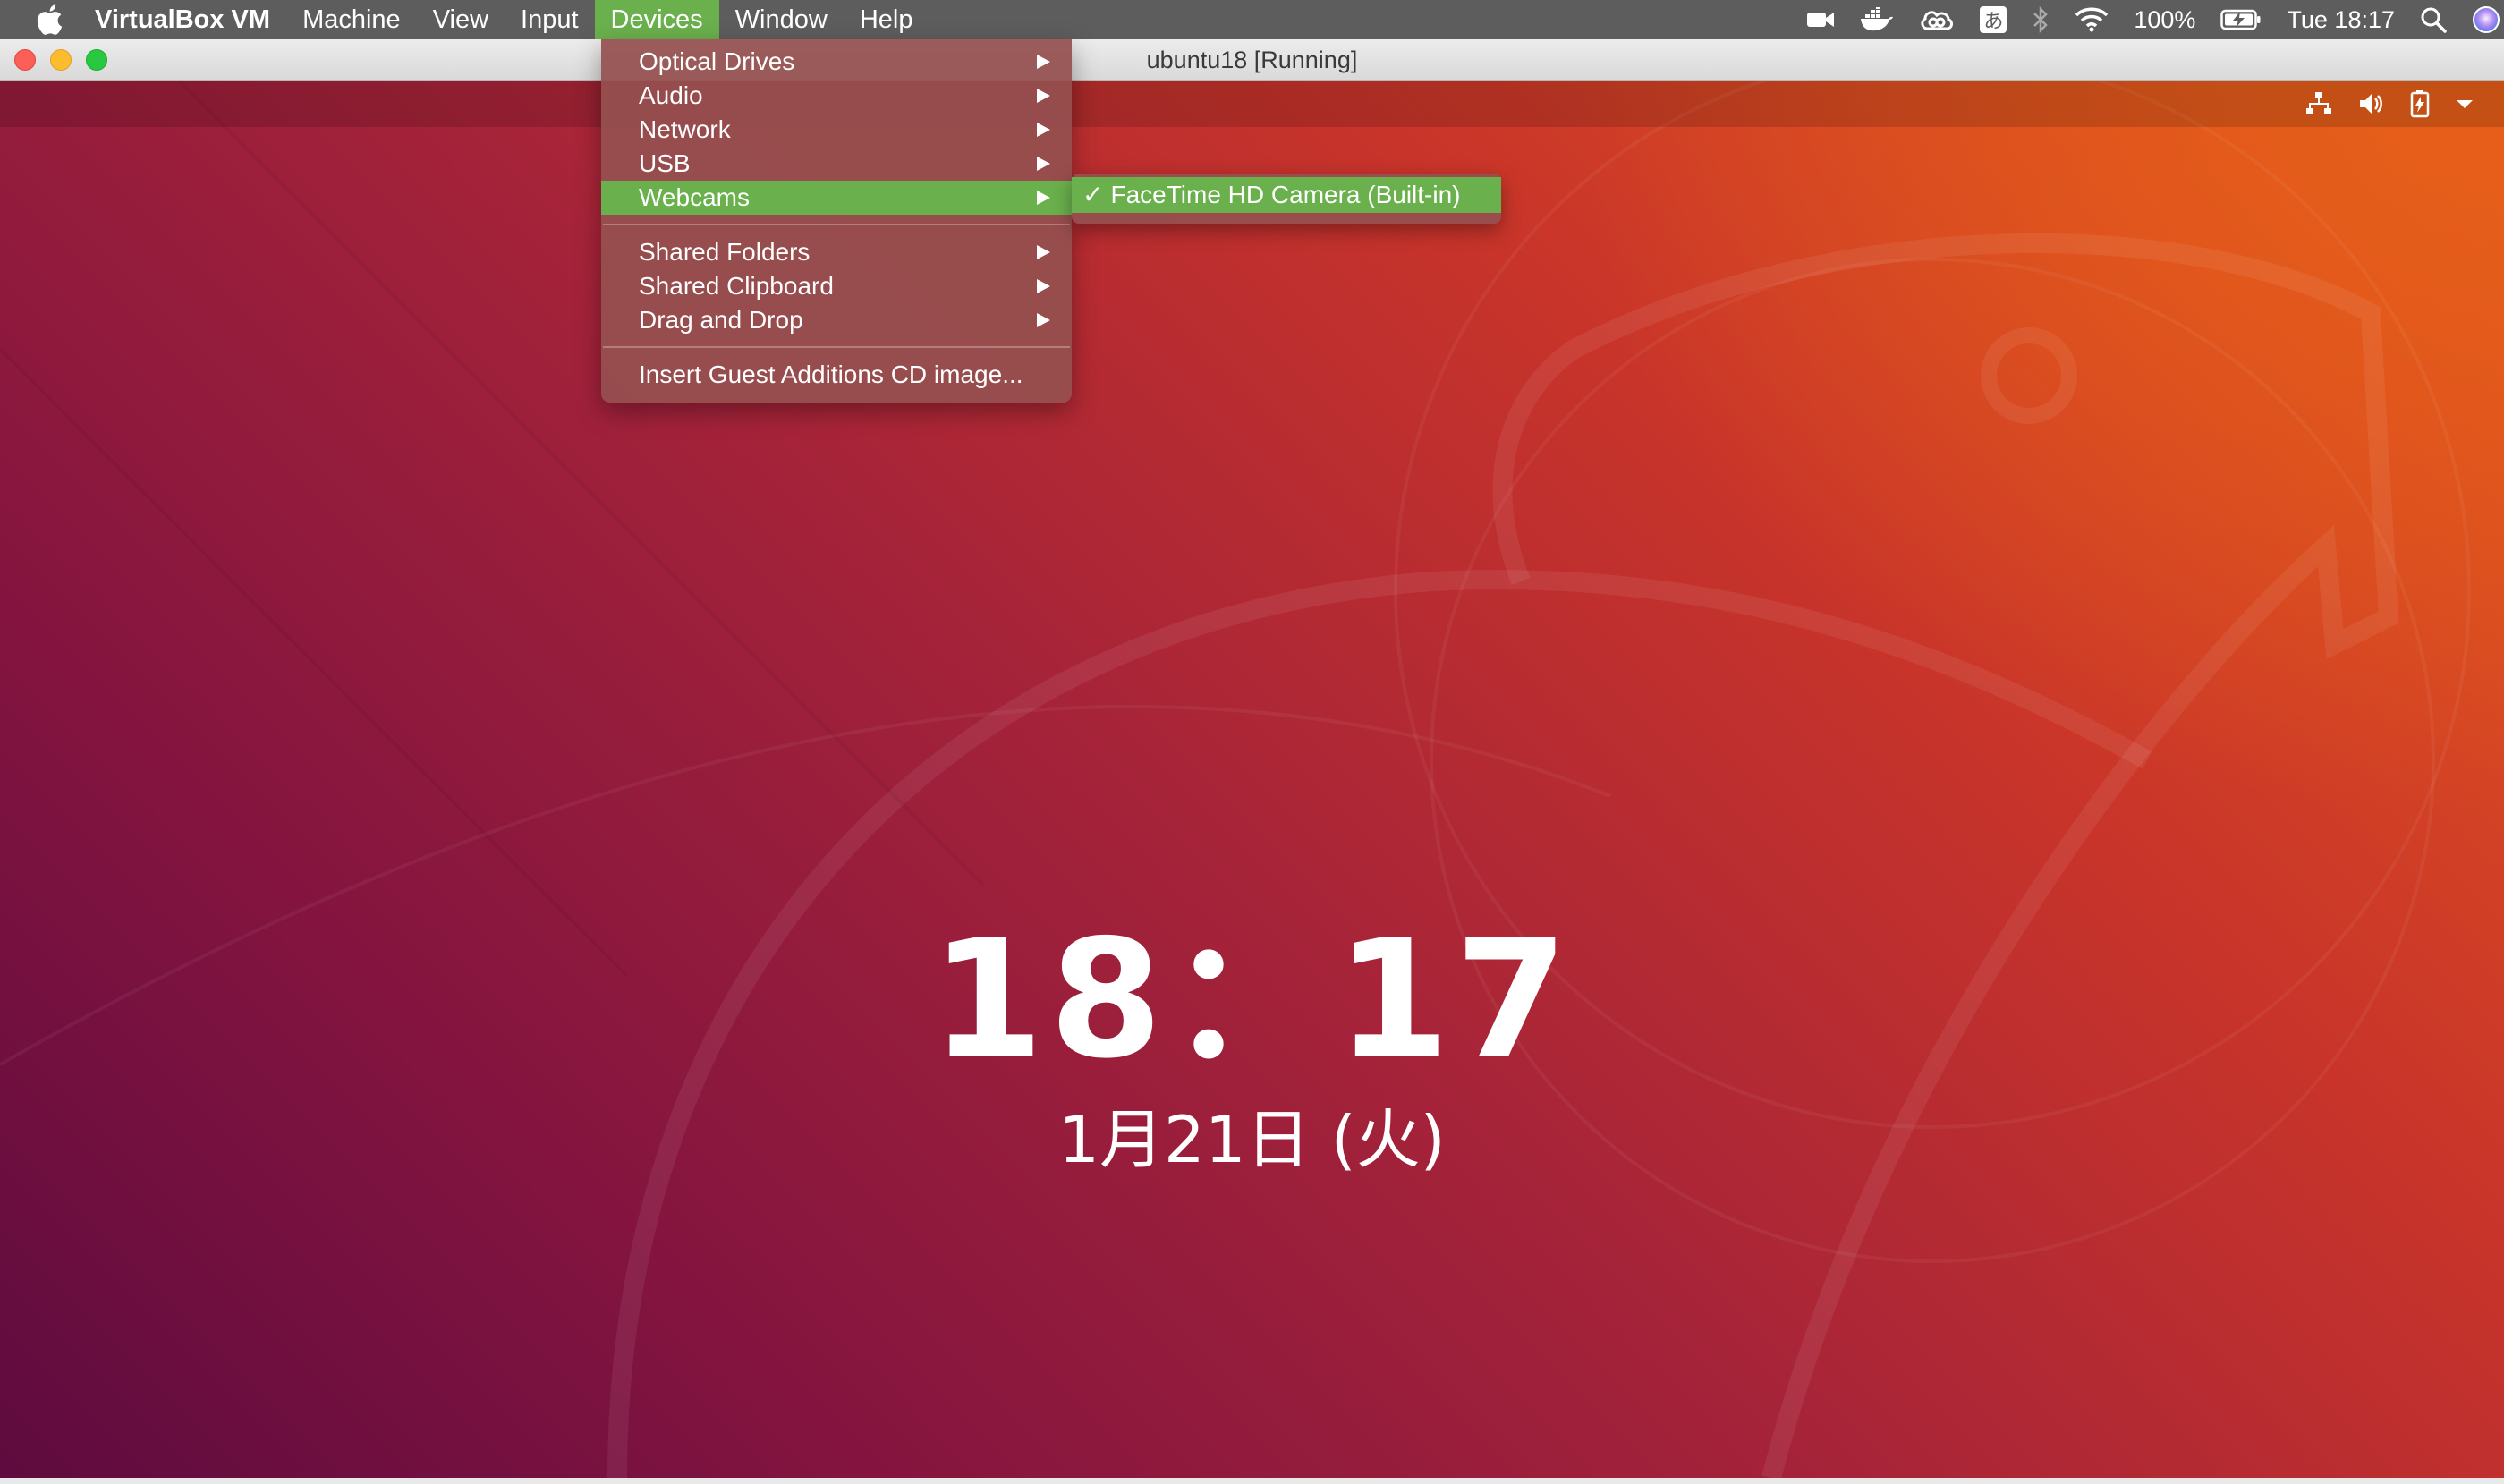  I want to click on menu-item-label: Optical Drives, so click(717, 61).